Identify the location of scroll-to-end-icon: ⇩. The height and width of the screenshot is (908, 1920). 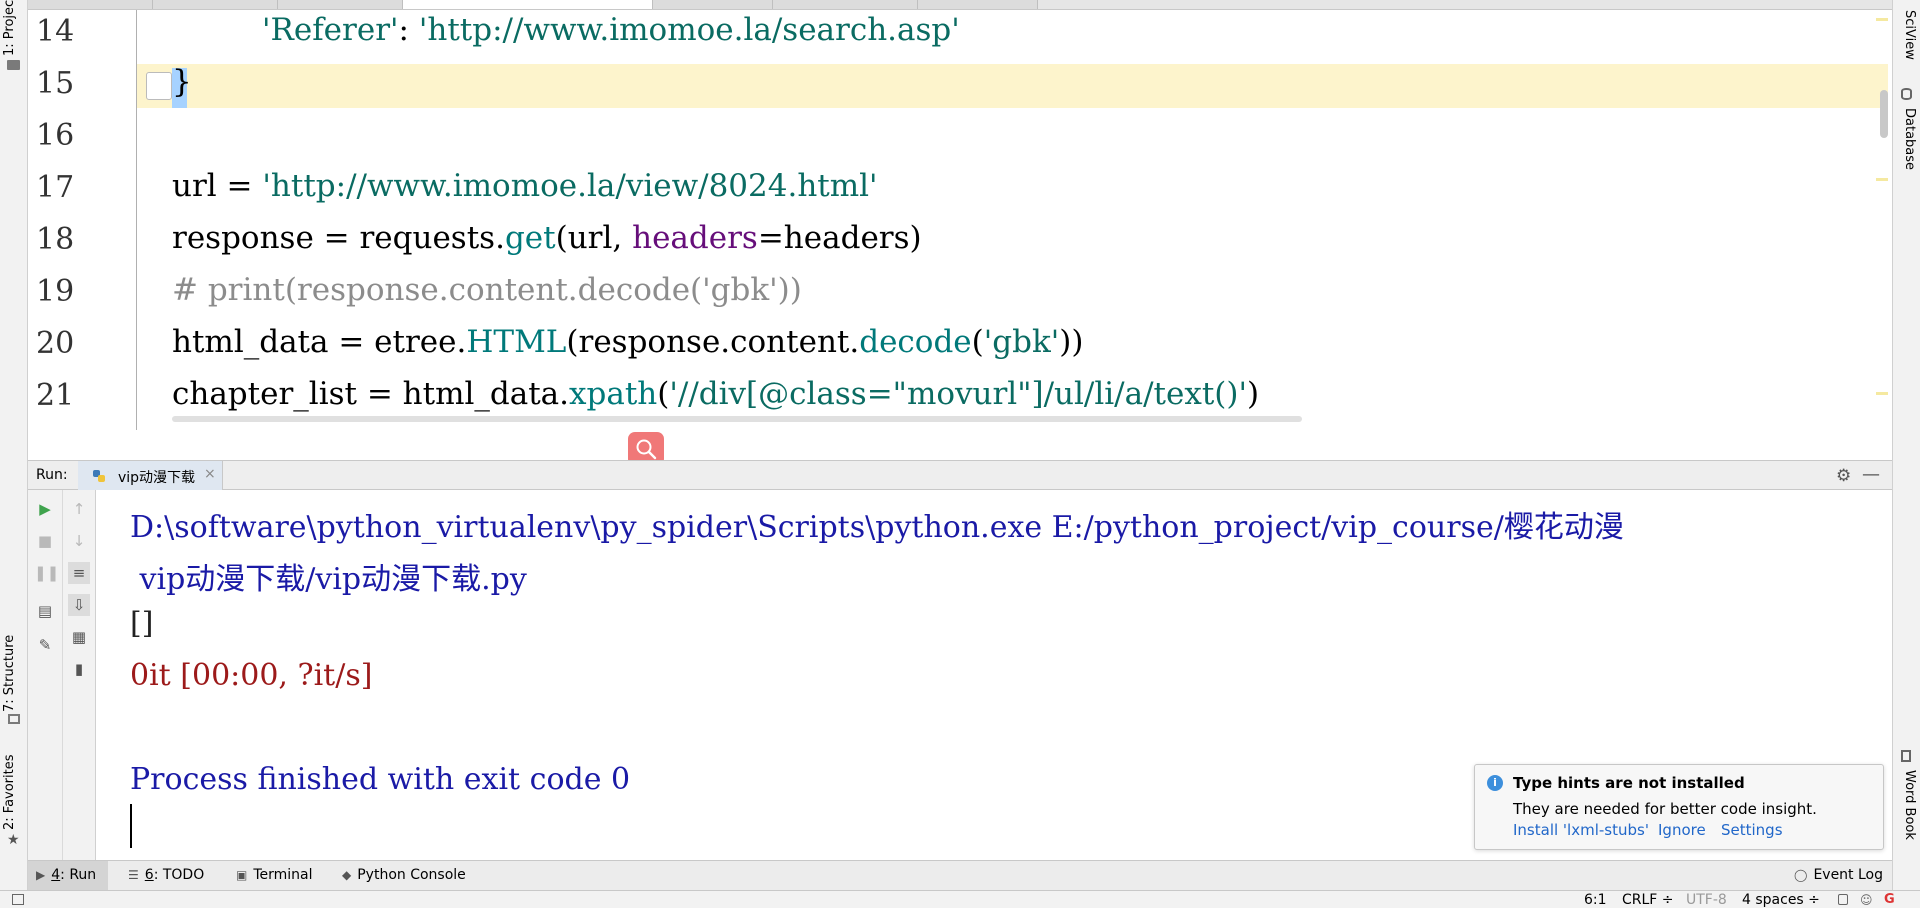
(79, 605).